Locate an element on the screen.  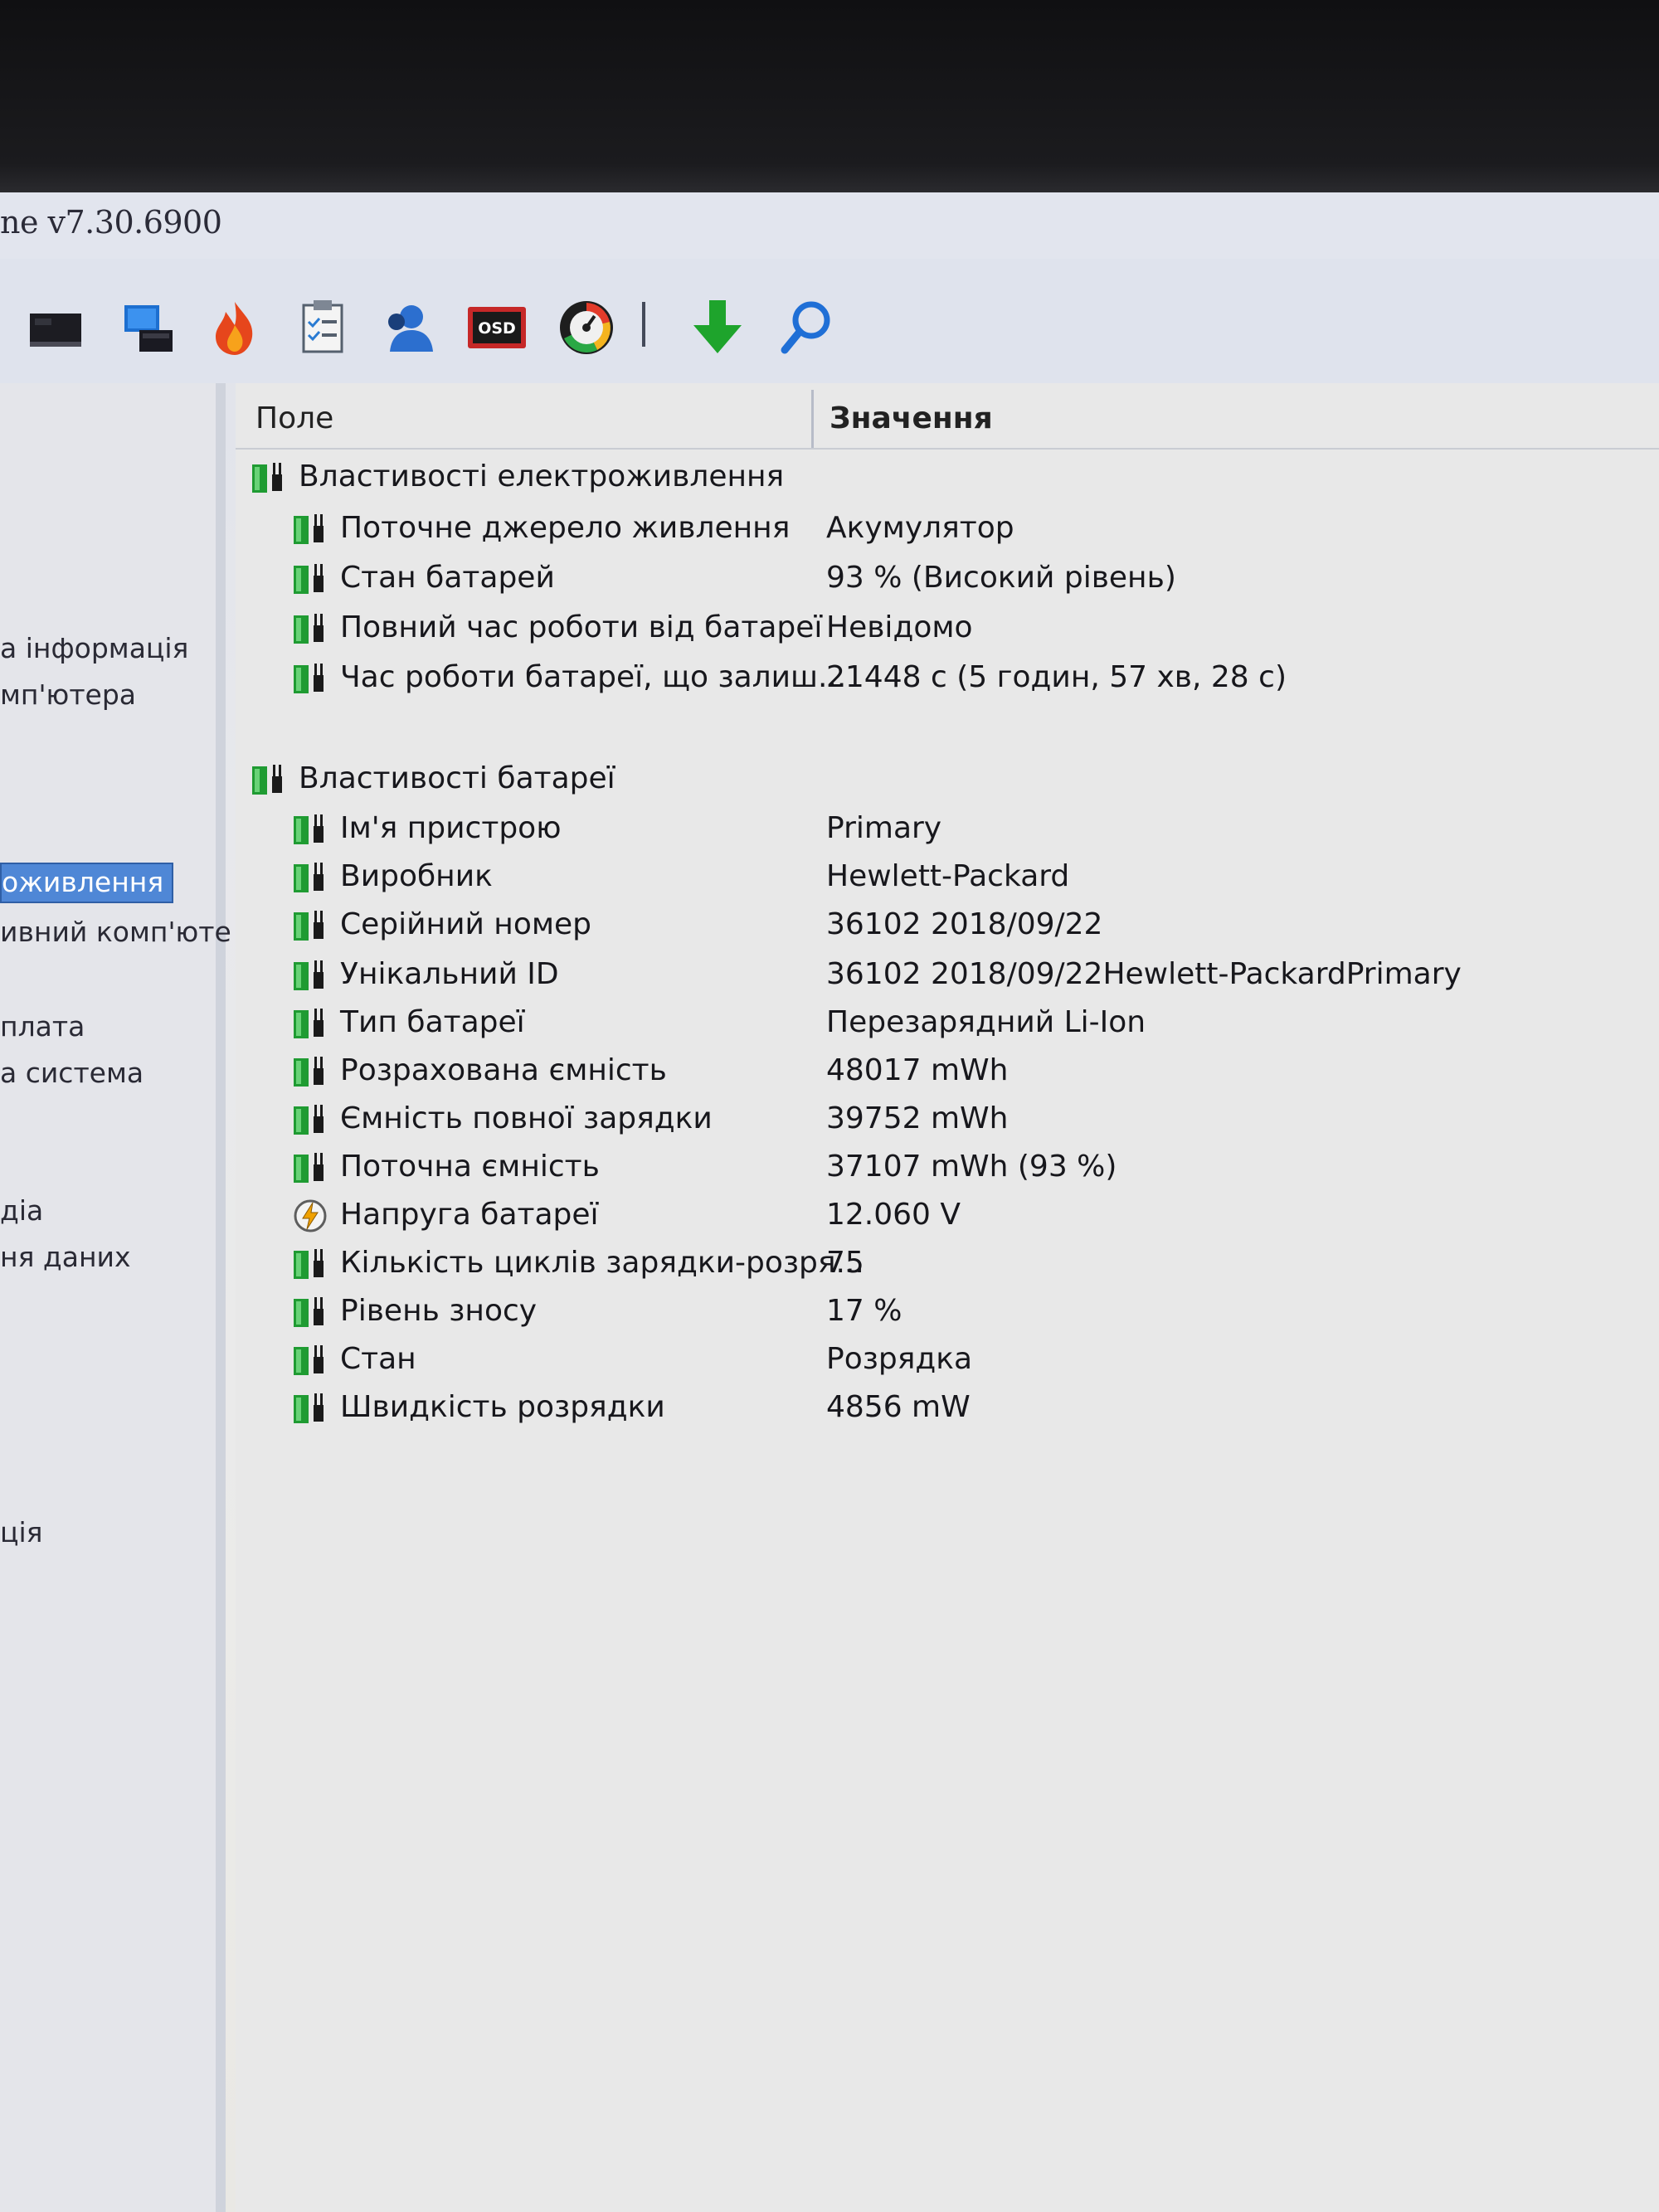
column-resize-handle is located at coordinates (812, 419).